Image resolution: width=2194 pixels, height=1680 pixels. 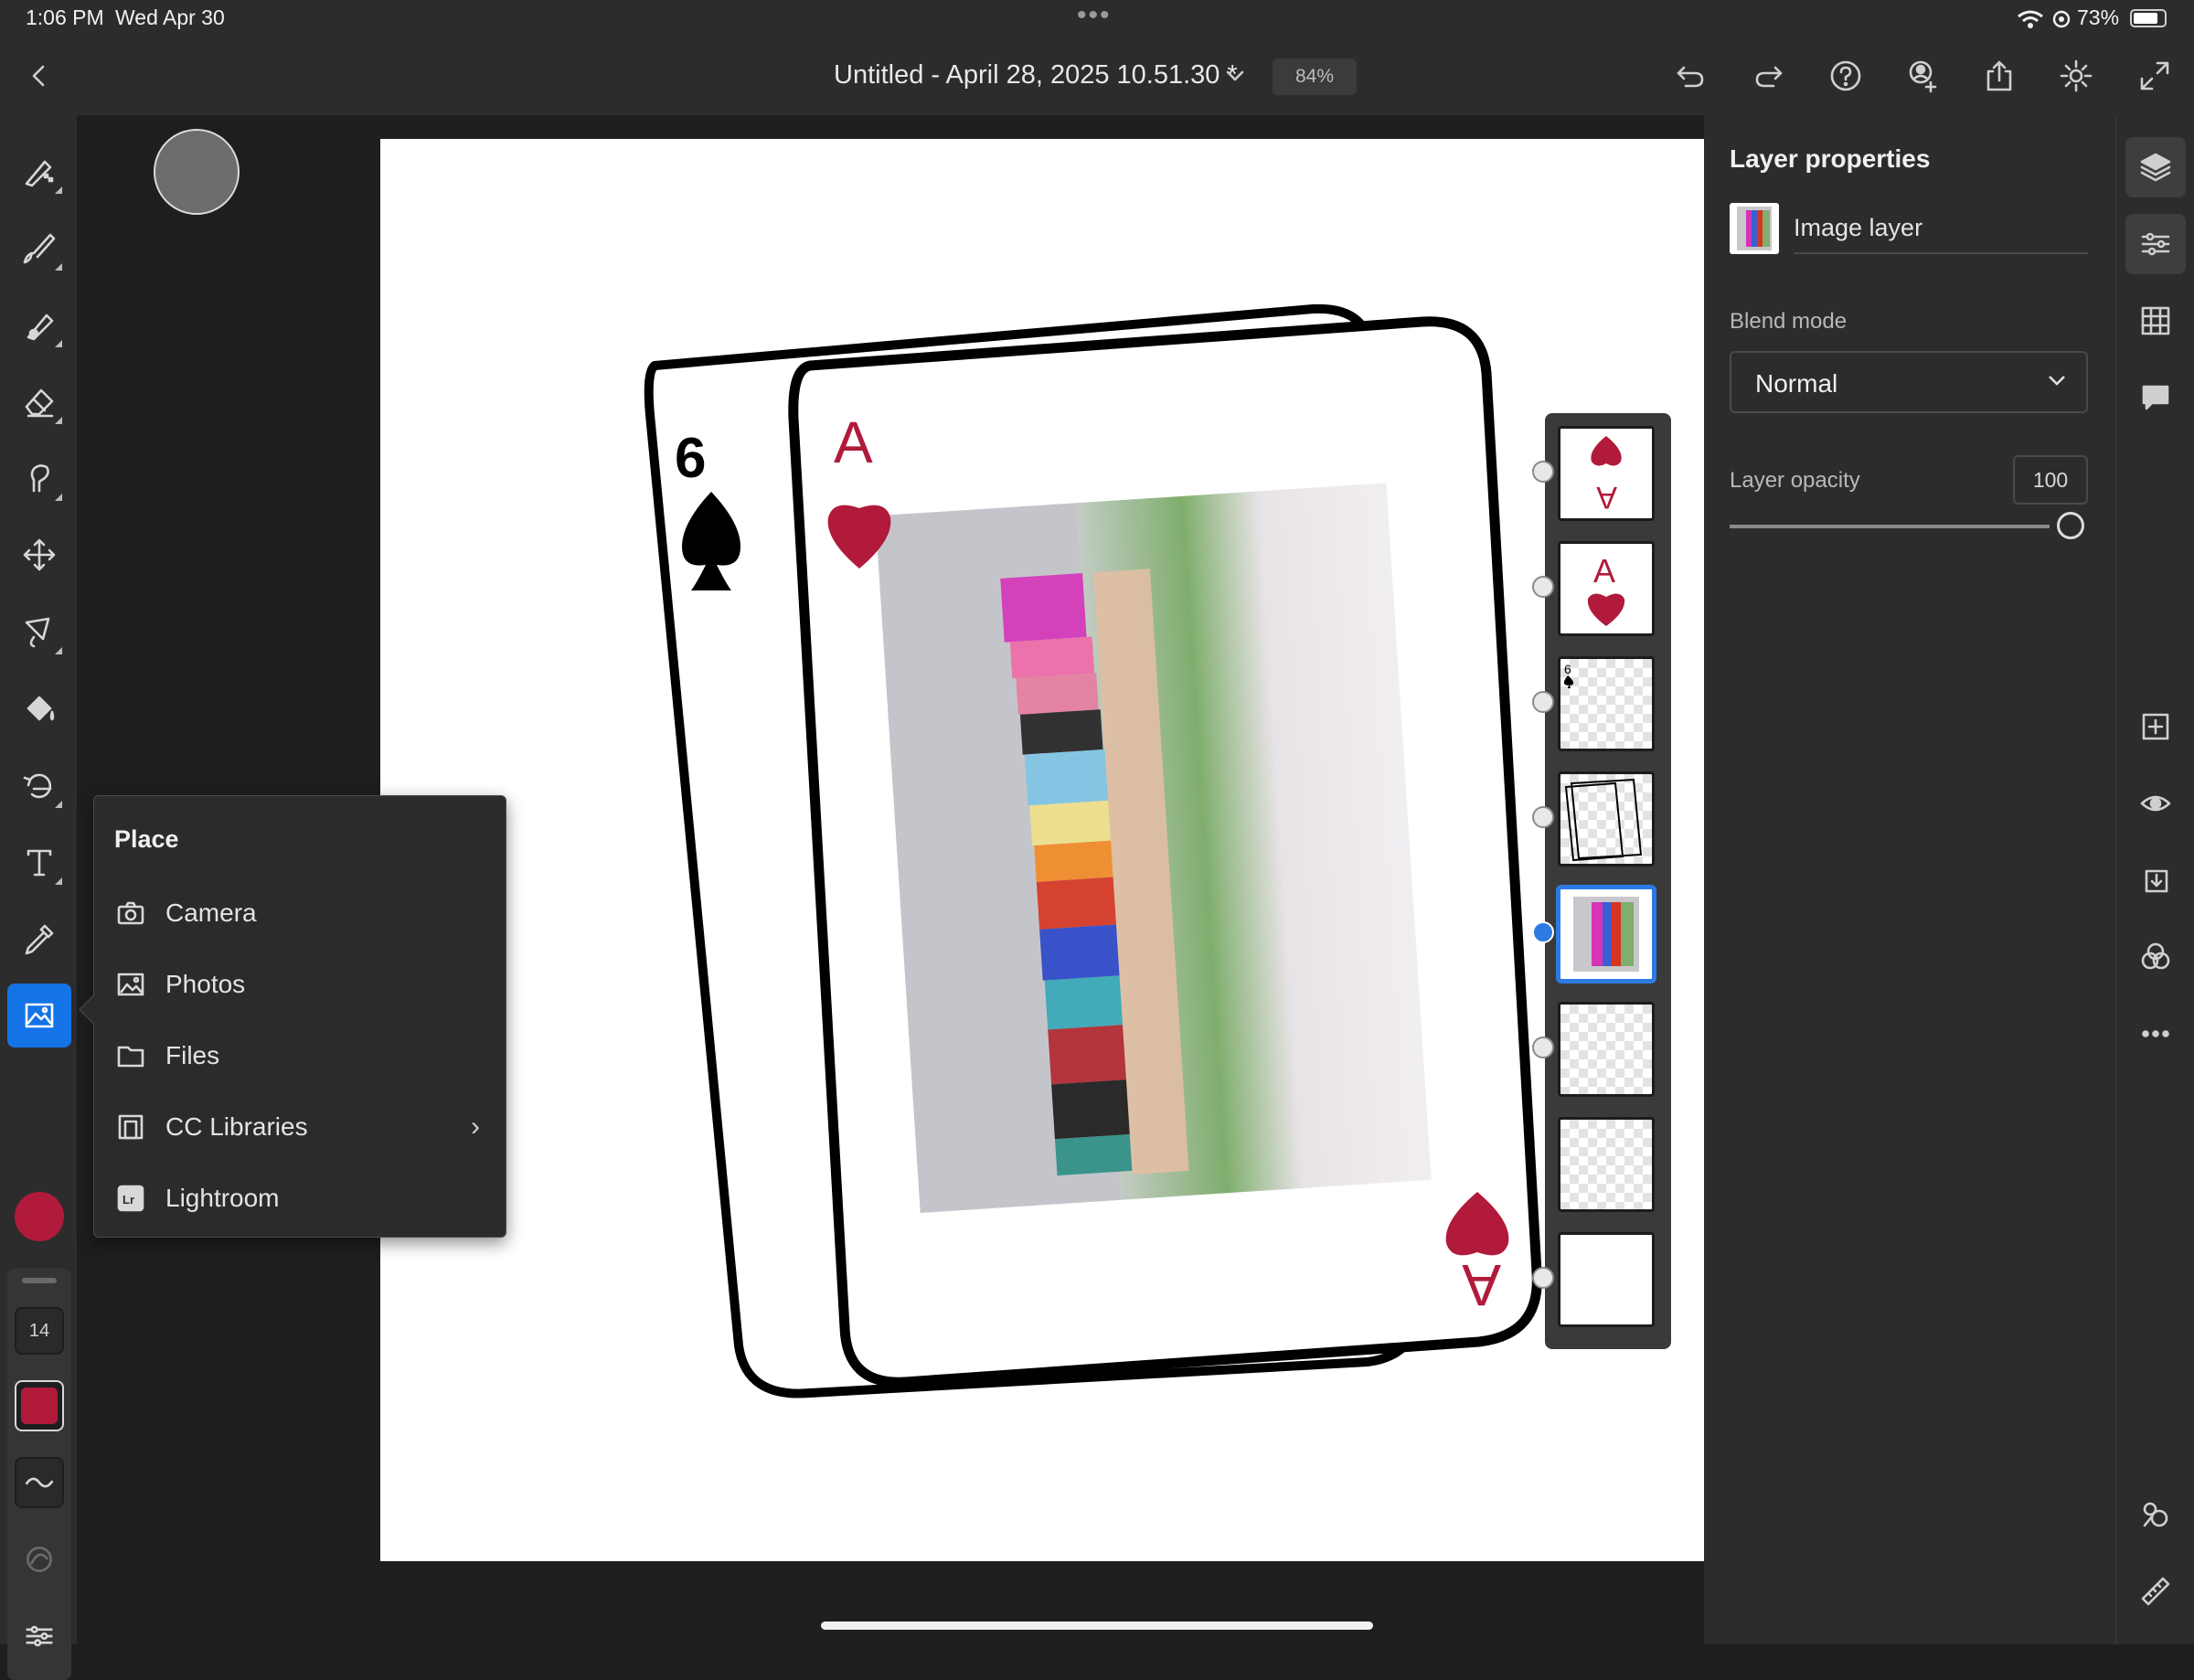 I want to click on eyedropper-icon, so click(x=39, y=939).